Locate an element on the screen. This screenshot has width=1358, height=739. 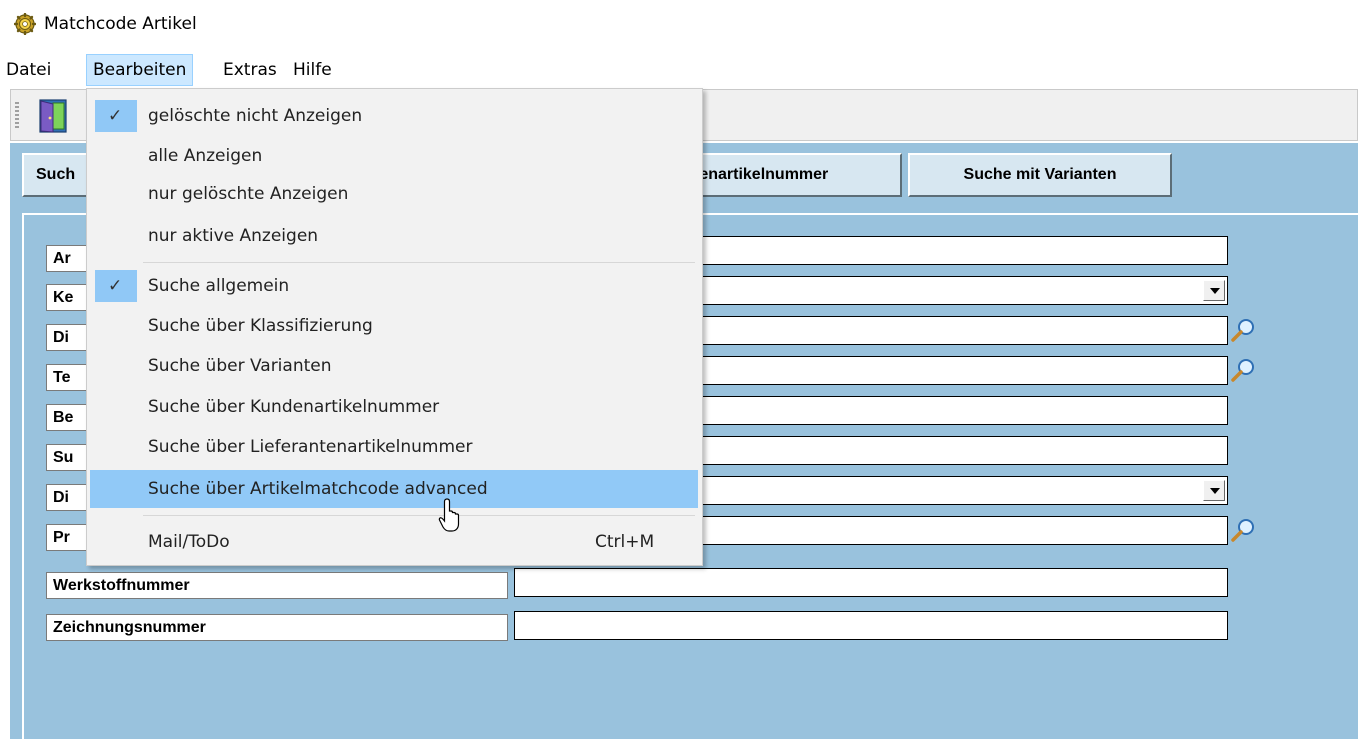
menu-item-suche-kundenartikelnummer: Suche über Kundenartikelnummer is located at coordinates (394, 407).